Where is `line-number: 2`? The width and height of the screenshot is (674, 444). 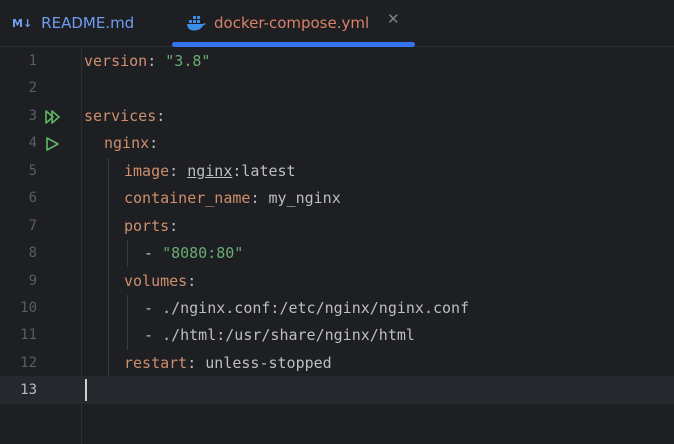
line-number: 2 is located at coordinates (32, 88).